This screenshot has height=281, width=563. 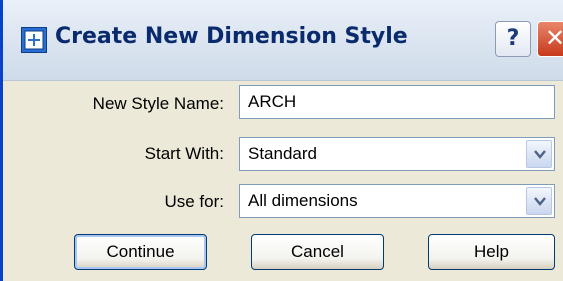 I want to click on style-name-value: ARCH, so click(x=272, y=101).